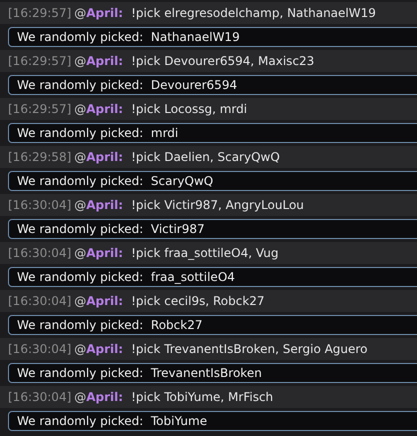 This screenshot has height=436, width=417. I want to click on bot-reply: We randomly picked: NathanaelW19, so click(212, 37).